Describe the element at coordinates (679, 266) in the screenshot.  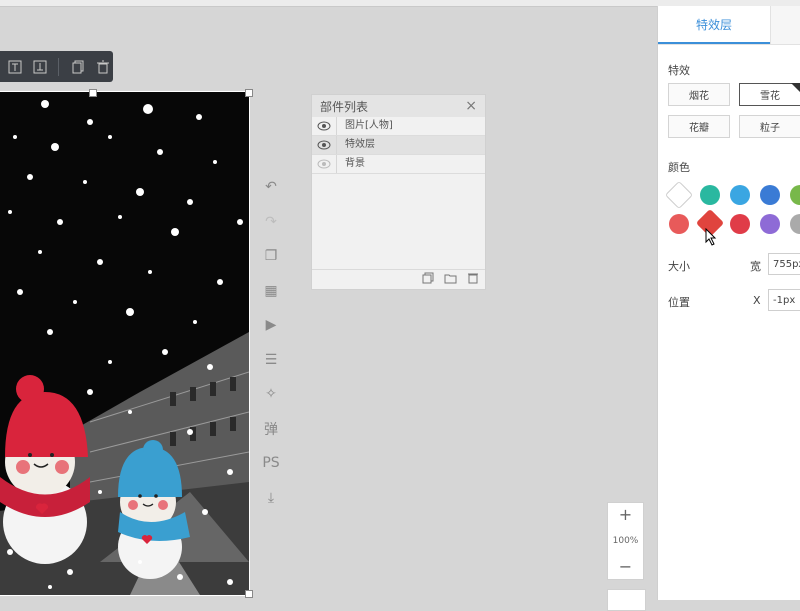
I see `size-label: 大小` at that location.